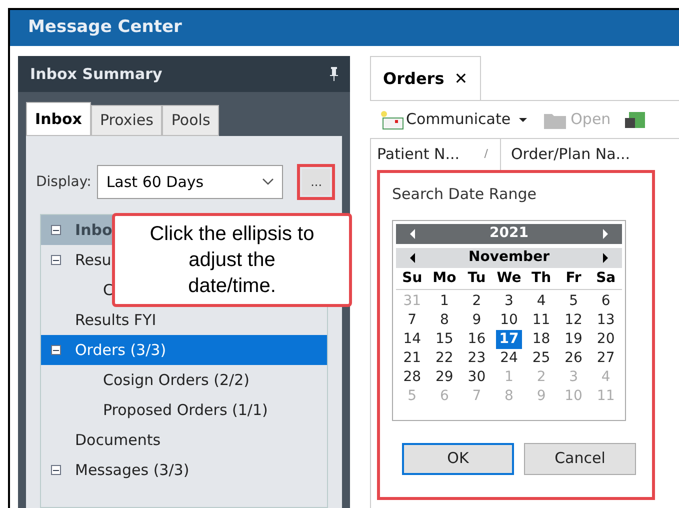 This screenshot has width=679, height=508. I want to click on weekday-label: We, so click(509, 278).